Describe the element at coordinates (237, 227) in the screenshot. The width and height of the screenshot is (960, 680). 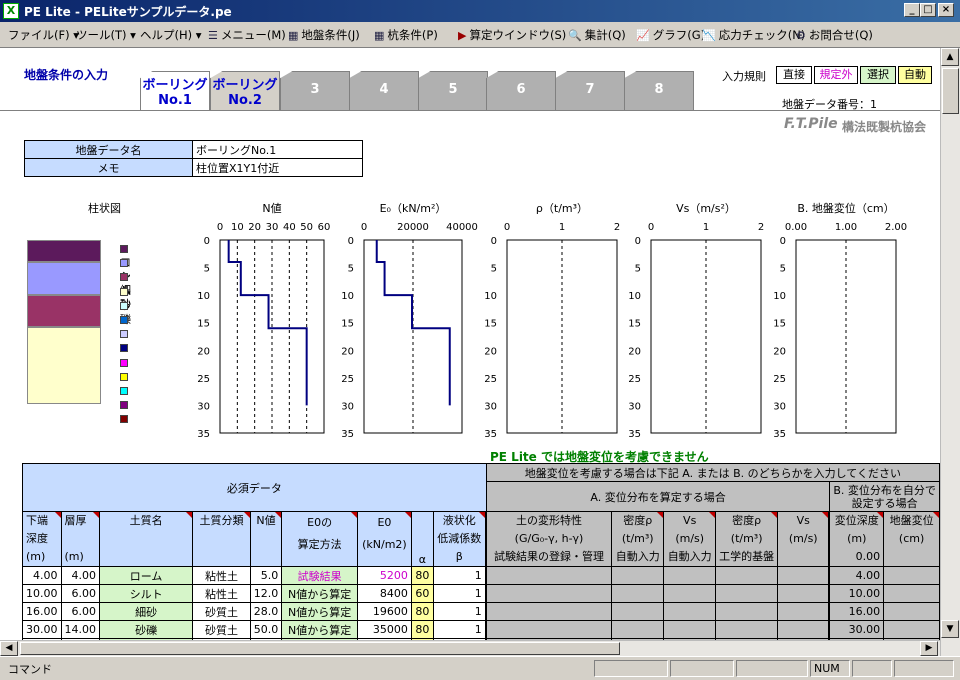
I see `x-tick-label: 10` at that location.